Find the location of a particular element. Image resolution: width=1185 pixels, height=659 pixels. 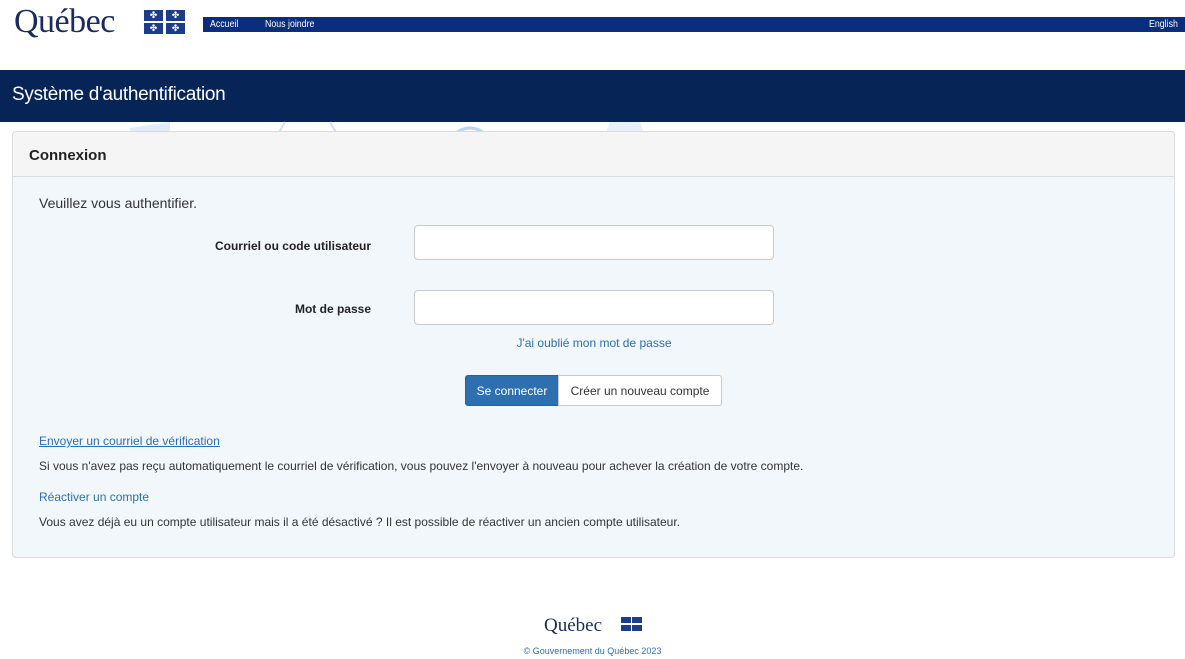

nav-link-nous-joindre: Nous joindre is located at coordinates (289, 24).